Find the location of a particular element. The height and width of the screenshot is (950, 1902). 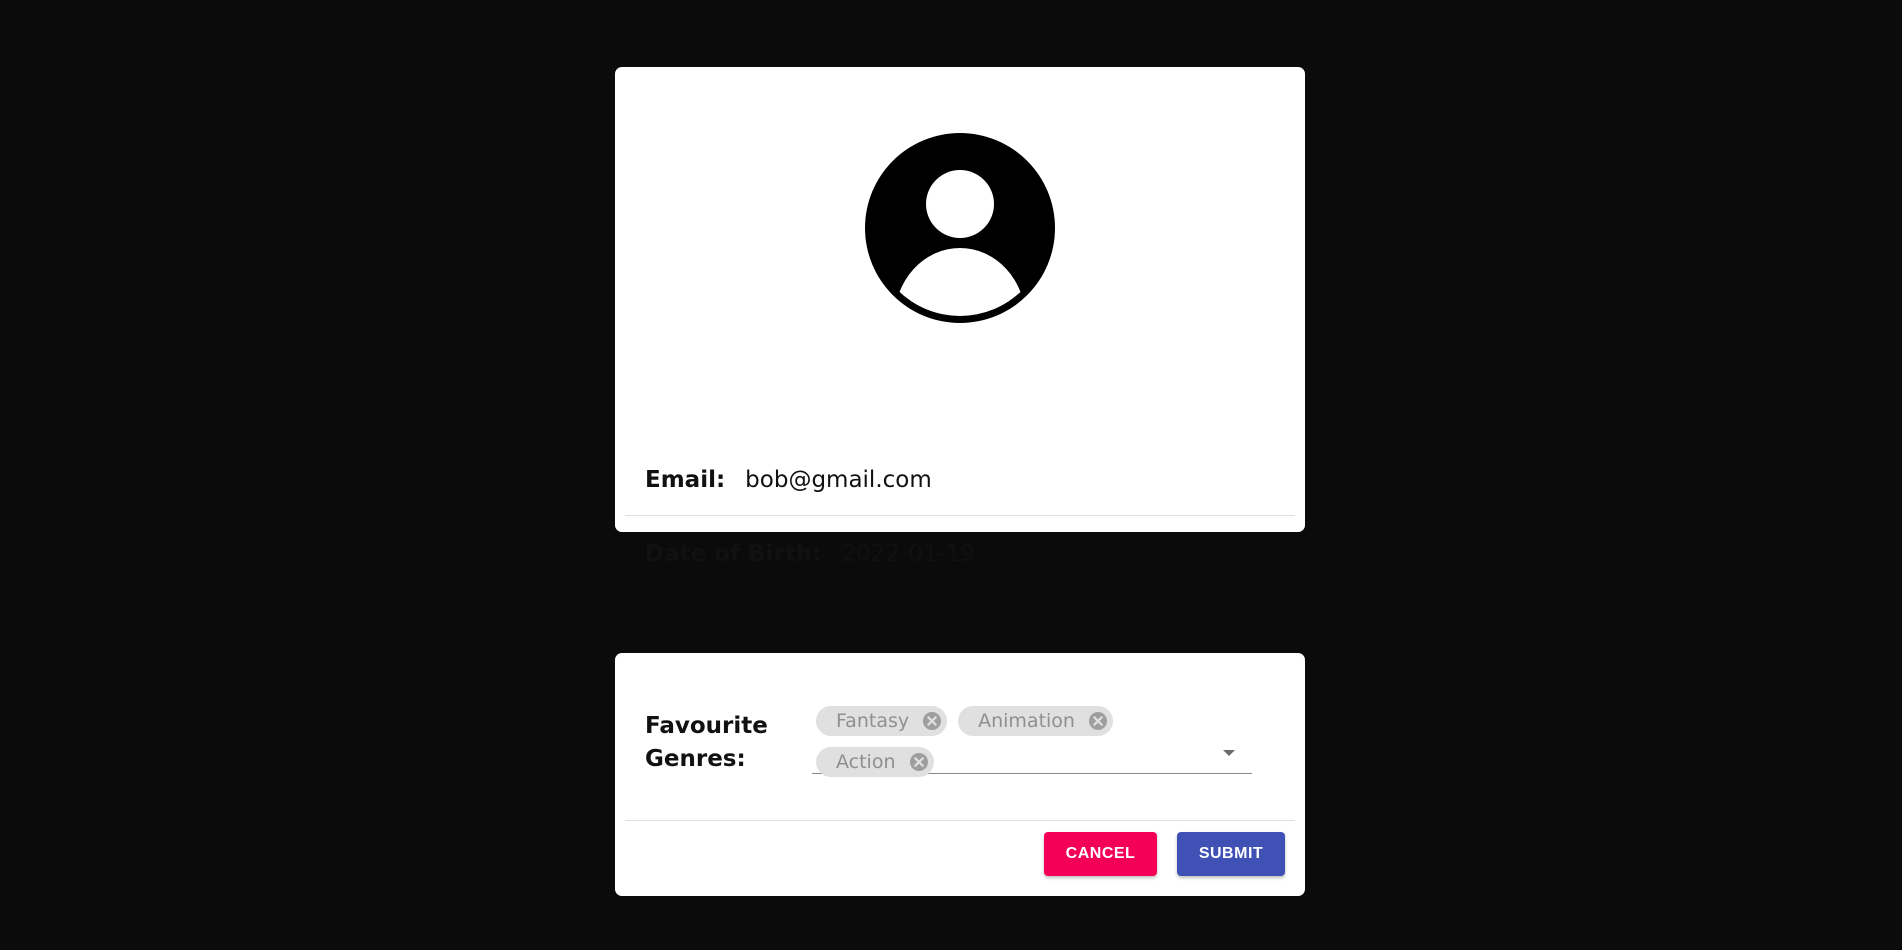

dob-value: 2022-01-19 is located at coordinates (908, 554).